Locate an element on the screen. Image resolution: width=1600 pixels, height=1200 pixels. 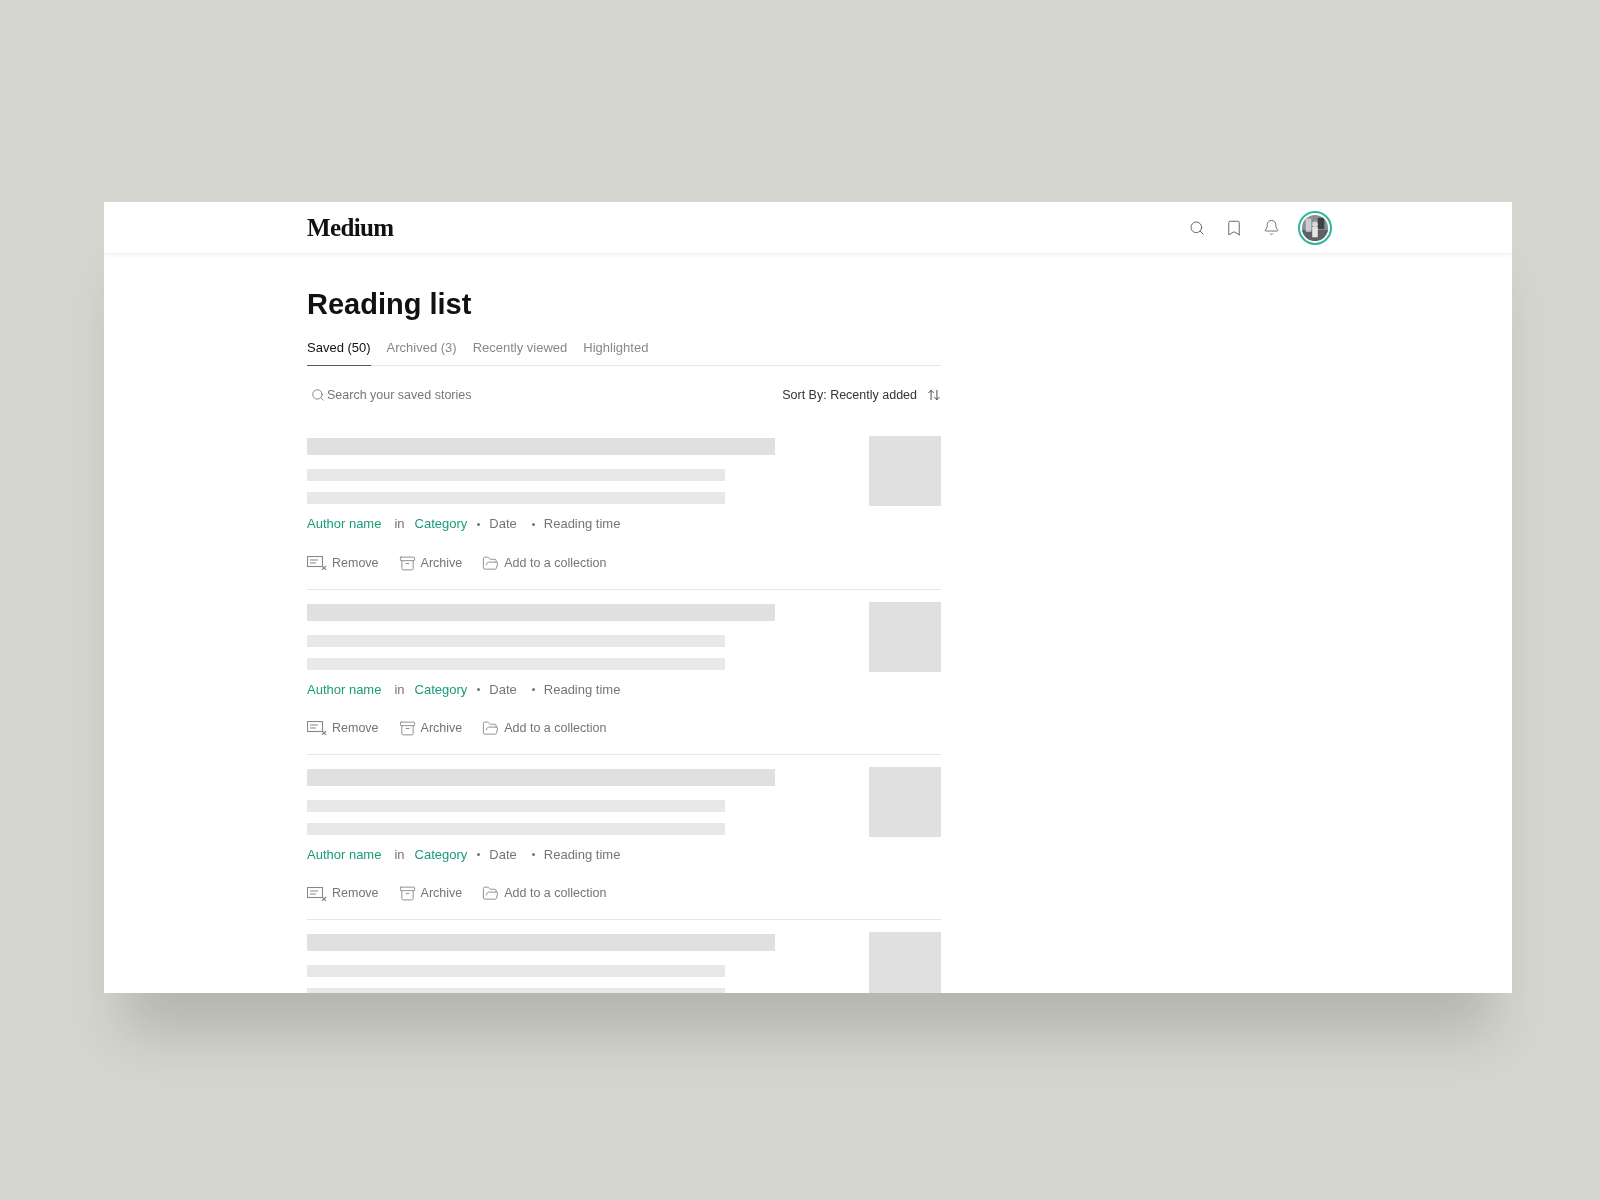
logo: Medium is located at coordinates (350, 227).